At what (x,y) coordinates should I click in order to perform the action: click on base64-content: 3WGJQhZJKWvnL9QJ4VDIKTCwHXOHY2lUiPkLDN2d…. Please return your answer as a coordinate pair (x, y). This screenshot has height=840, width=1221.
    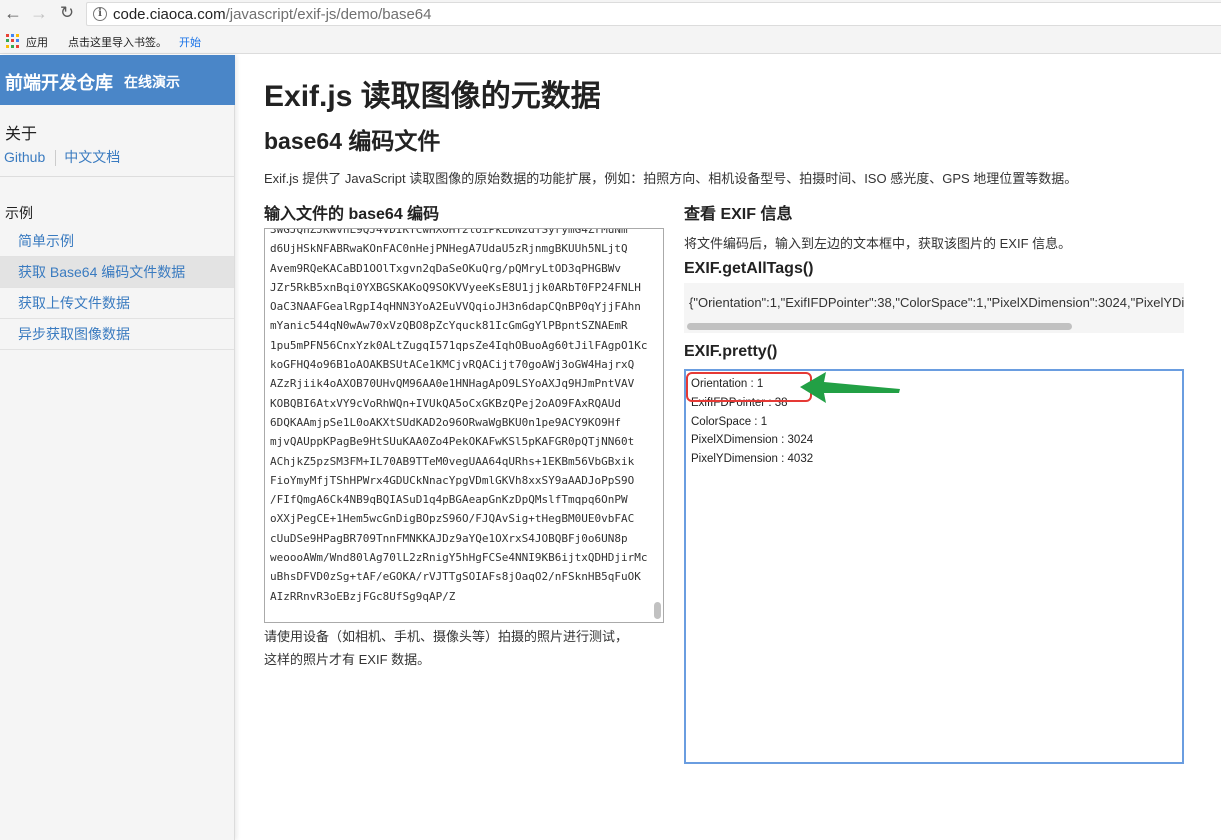
    Looking at the image, I should click on (459, 417).